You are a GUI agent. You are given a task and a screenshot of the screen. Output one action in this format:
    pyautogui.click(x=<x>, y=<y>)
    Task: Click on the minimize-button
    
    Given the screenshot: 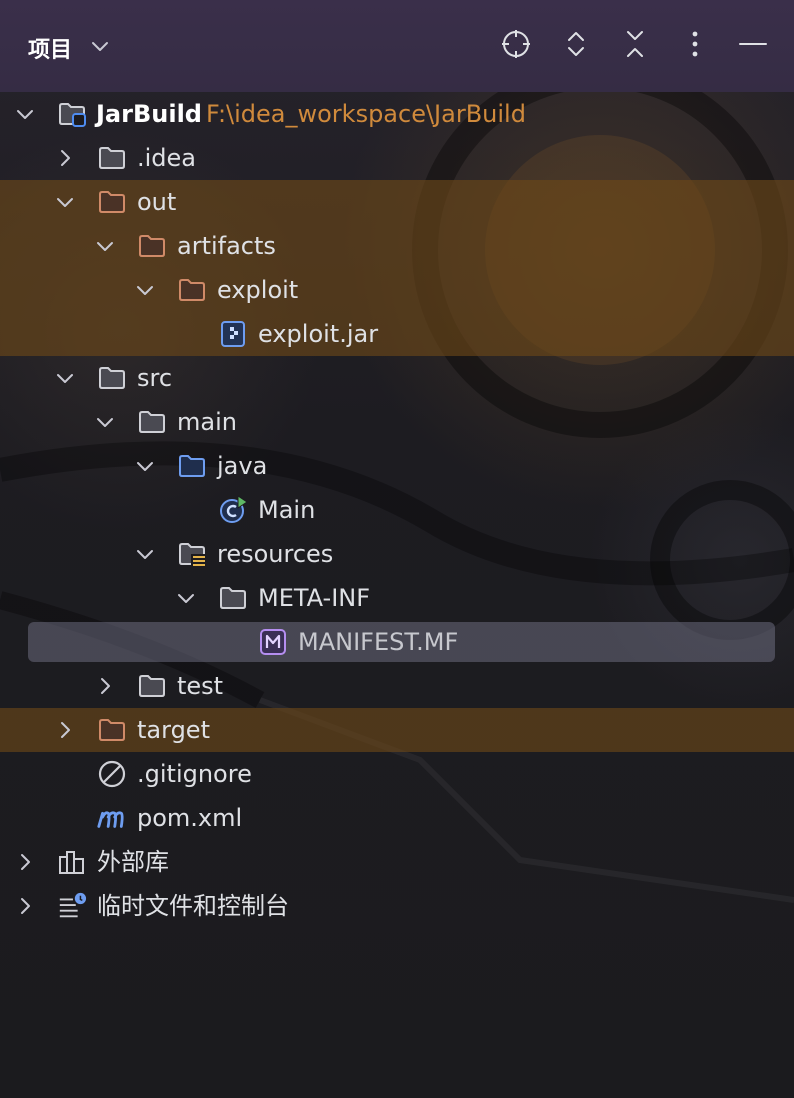 What is the action you would take?
    pyautogui.click(x=753, y=44)
    